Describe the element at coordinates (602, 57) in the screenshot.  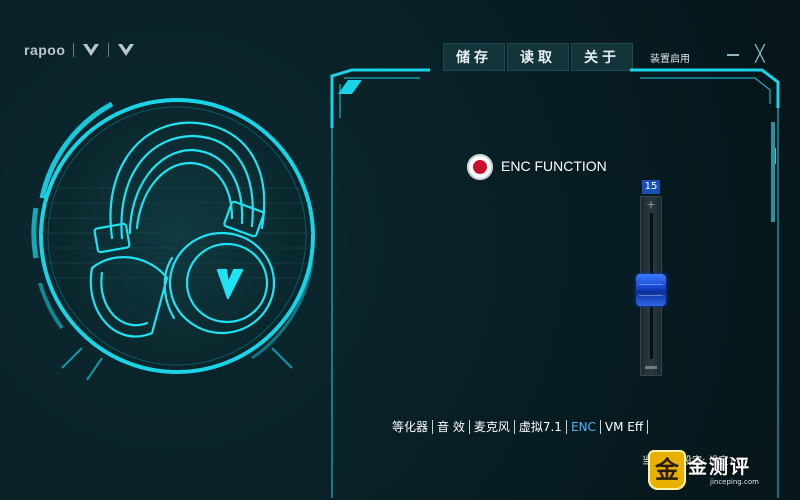
I see `about-button: 关于` at that location.